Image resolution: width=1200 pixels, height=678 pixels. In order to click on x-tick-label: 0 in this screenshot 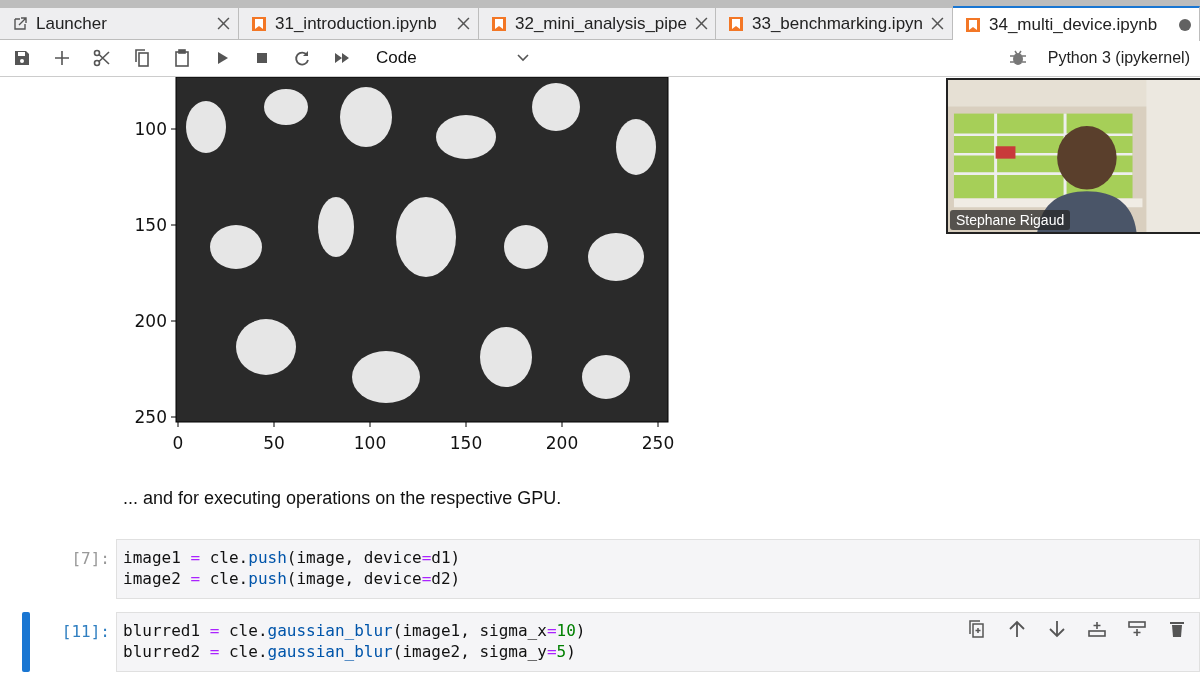, I will do `click(178, 443)`.